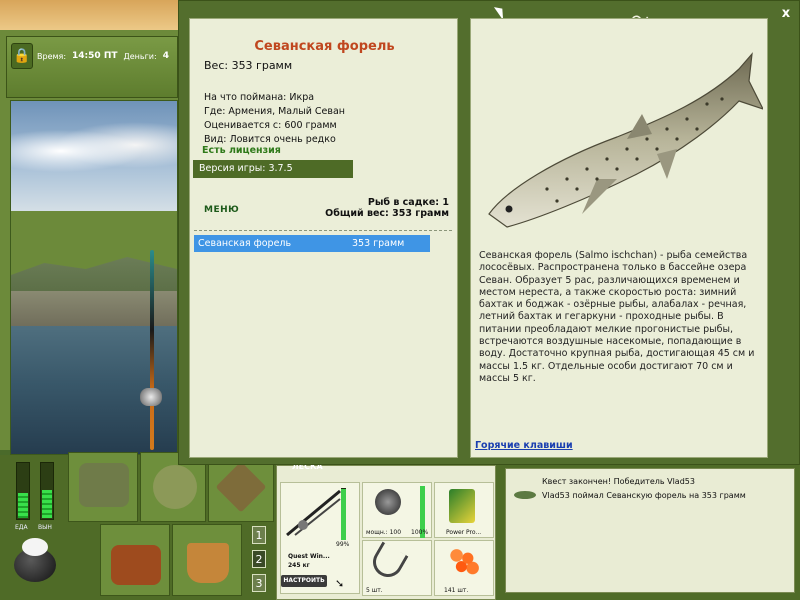 This screenshot has height=600, width=800. I want to click on hotkeys-link: Горячие клавиши, so click(524, 445).